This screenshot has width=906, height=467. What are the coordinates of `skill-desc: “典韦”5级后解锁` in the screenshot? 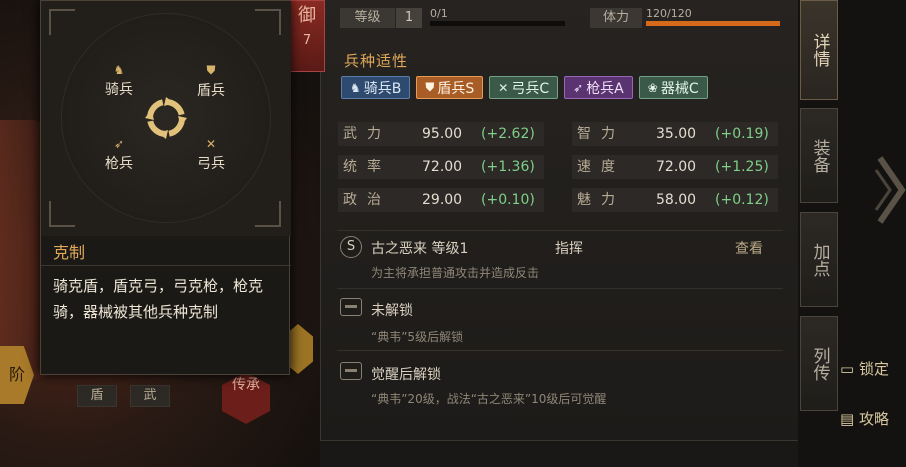 It's located at (417, 337).